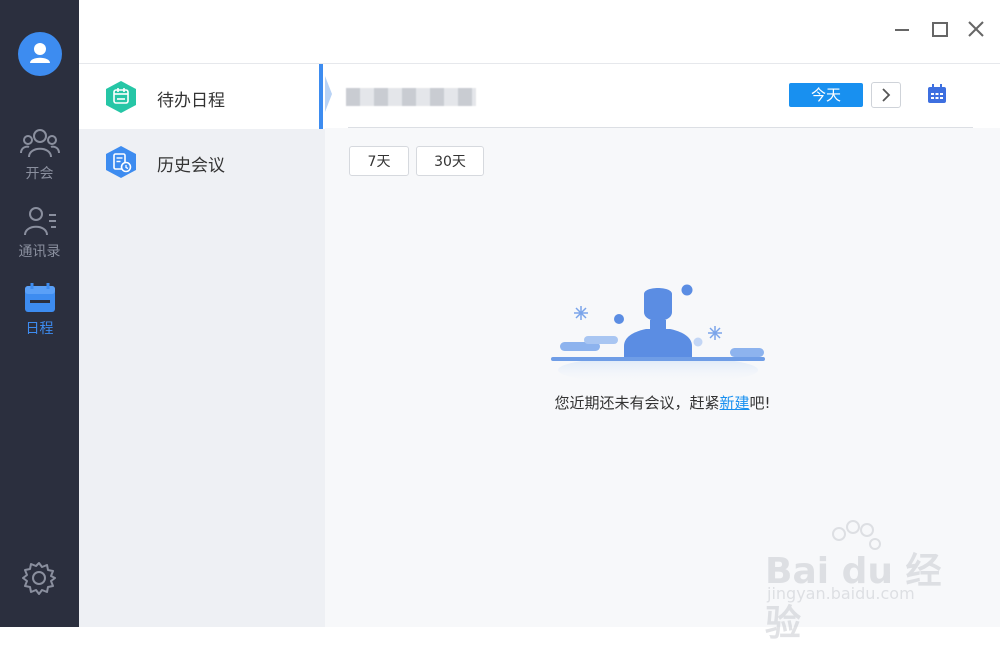 The width and height of the screenshot is (1000, 646). What do you see at coordinates (662, 96) in the screenshot?
I see `date-toolbar: 今天` at bounding box center [662, 96].